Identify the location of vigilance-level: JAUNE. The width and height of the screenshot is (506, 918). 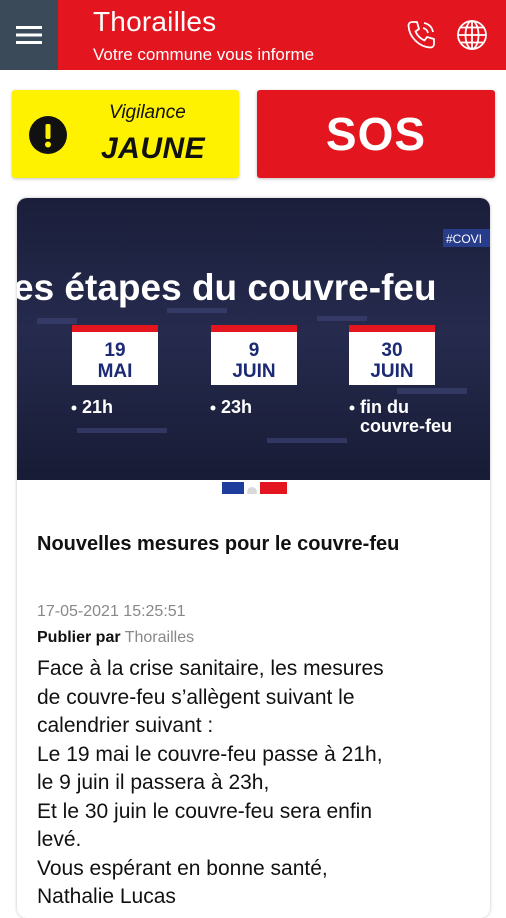
(153, 148).